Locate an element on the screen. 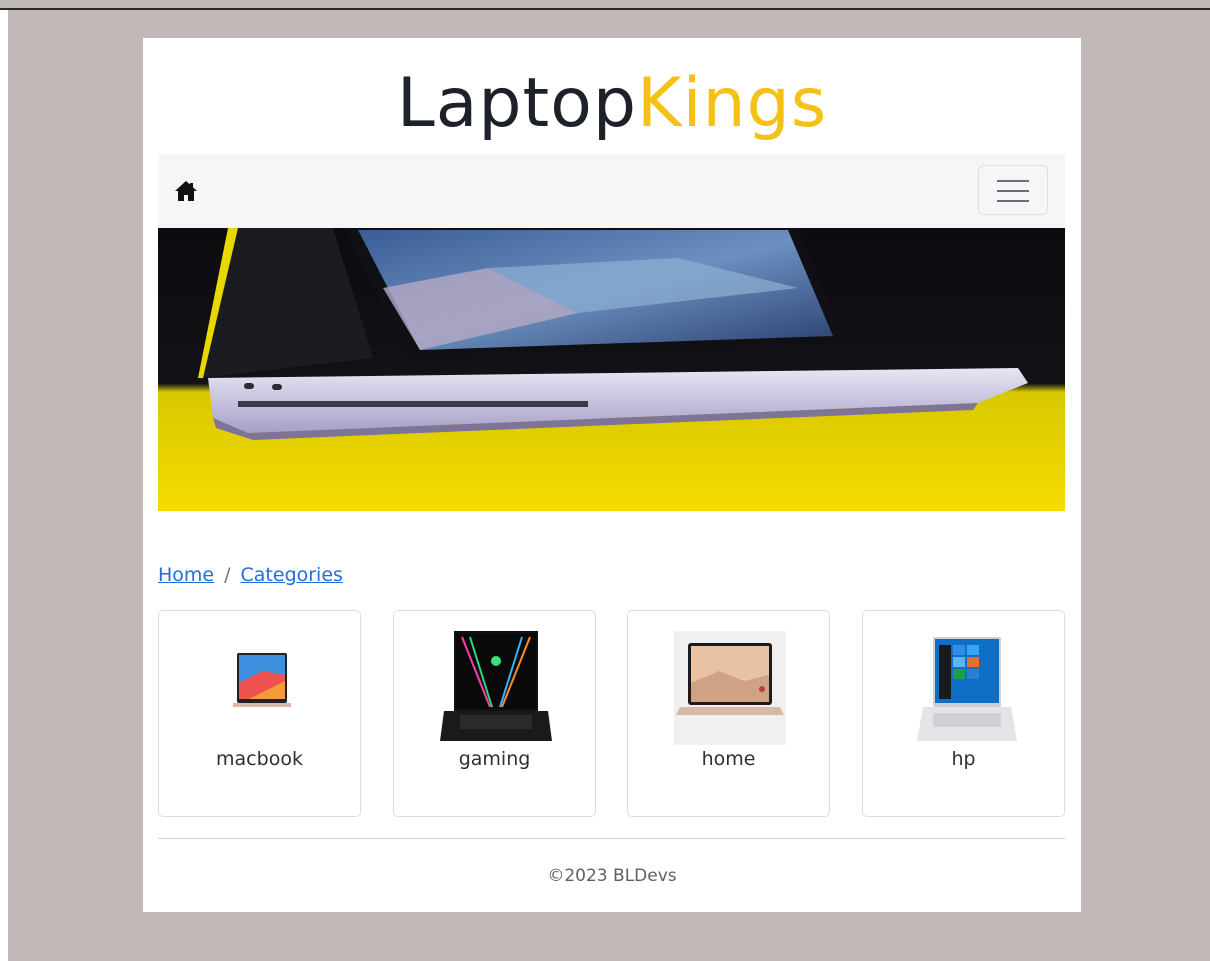  breadcrumb-home-link: Home is located at coordinates (186, 575).